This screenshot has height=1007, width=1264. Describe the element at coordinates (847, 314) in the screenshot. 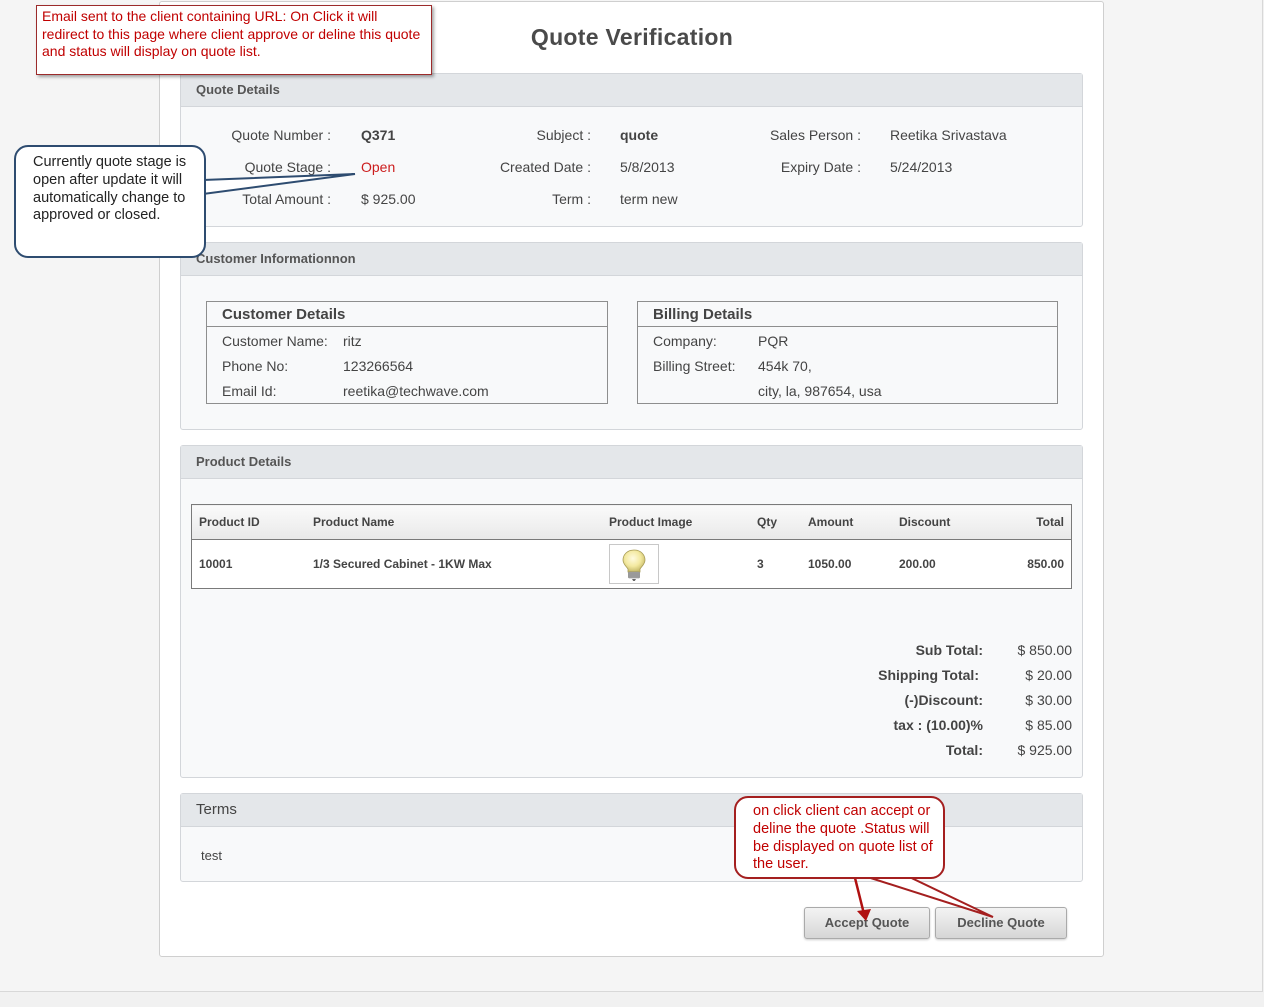

I see `billing-details-title: Billing Details` at that location.